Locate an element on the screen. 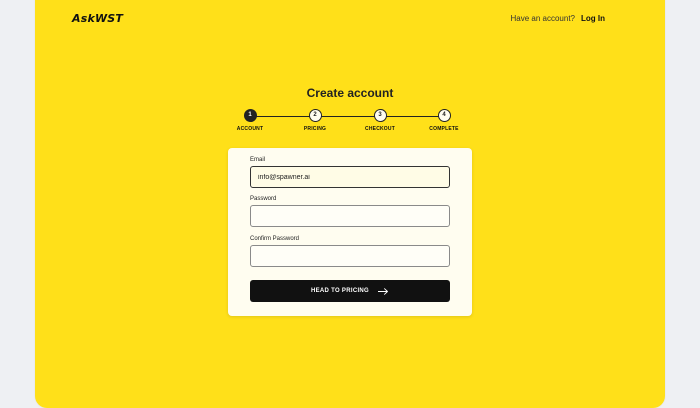 This screenshot has height=408, width=700. step-number: 1 is located at coordinates (250, 115).